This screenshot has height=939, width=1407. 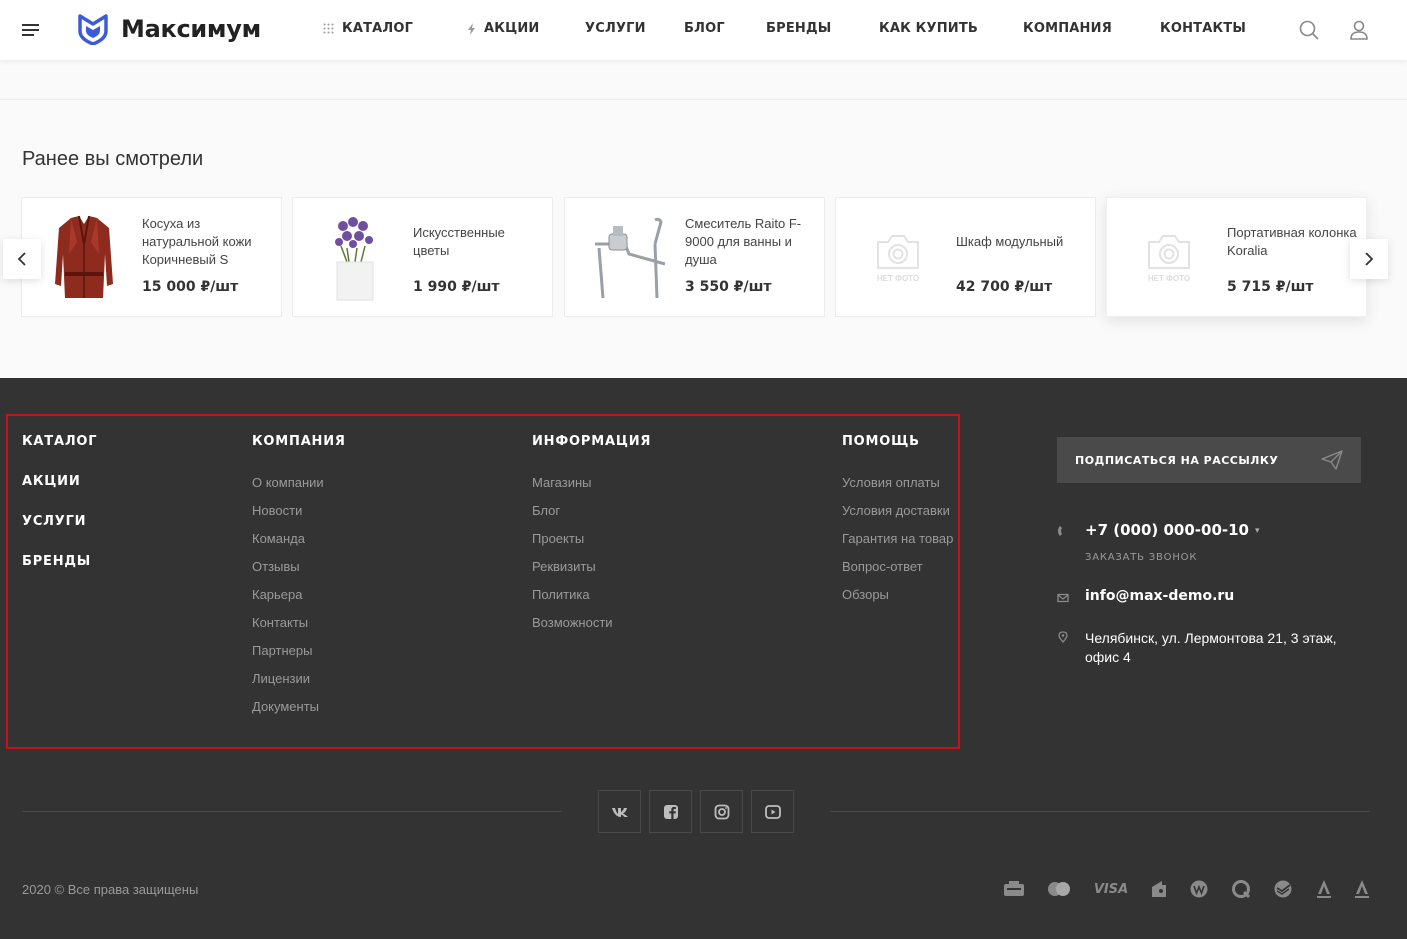 What do you see at coordinates (546, 510) in the screenshot?
I see `footer-link: Блог` at bounding box center [546, 510].